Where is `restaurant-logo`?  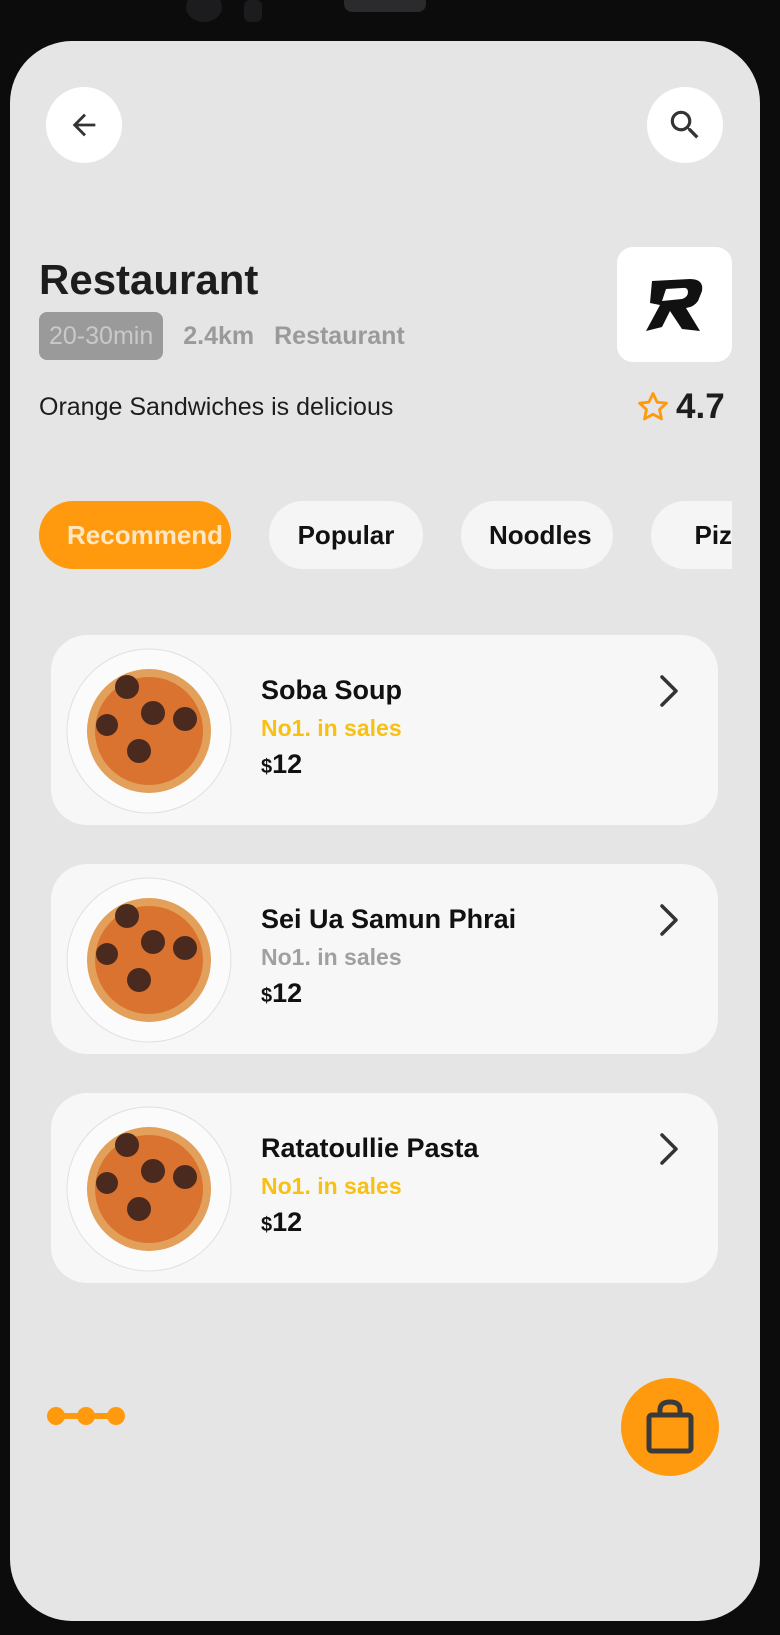
restaurant-logo is located at coordinates (674, 304).